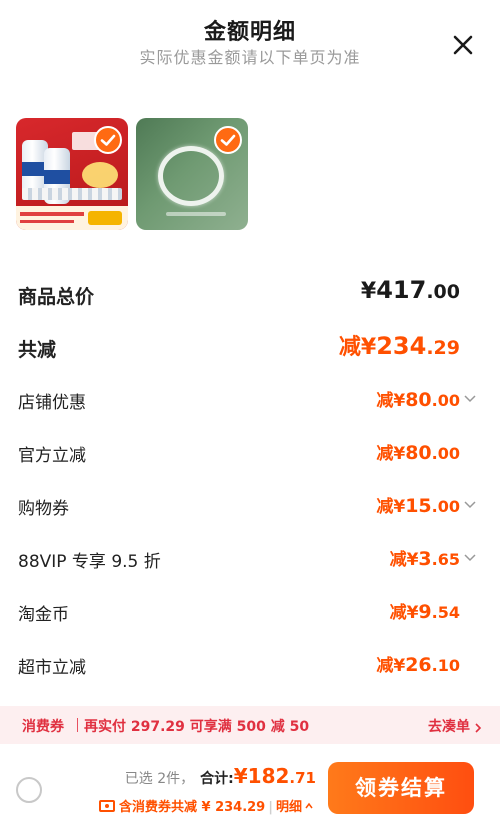 The image size is (500, 834). What do you see at coordinates (72, 174) in the screenshot?
I see `beer-product-thumbnail` at bounding box center [72, 174].